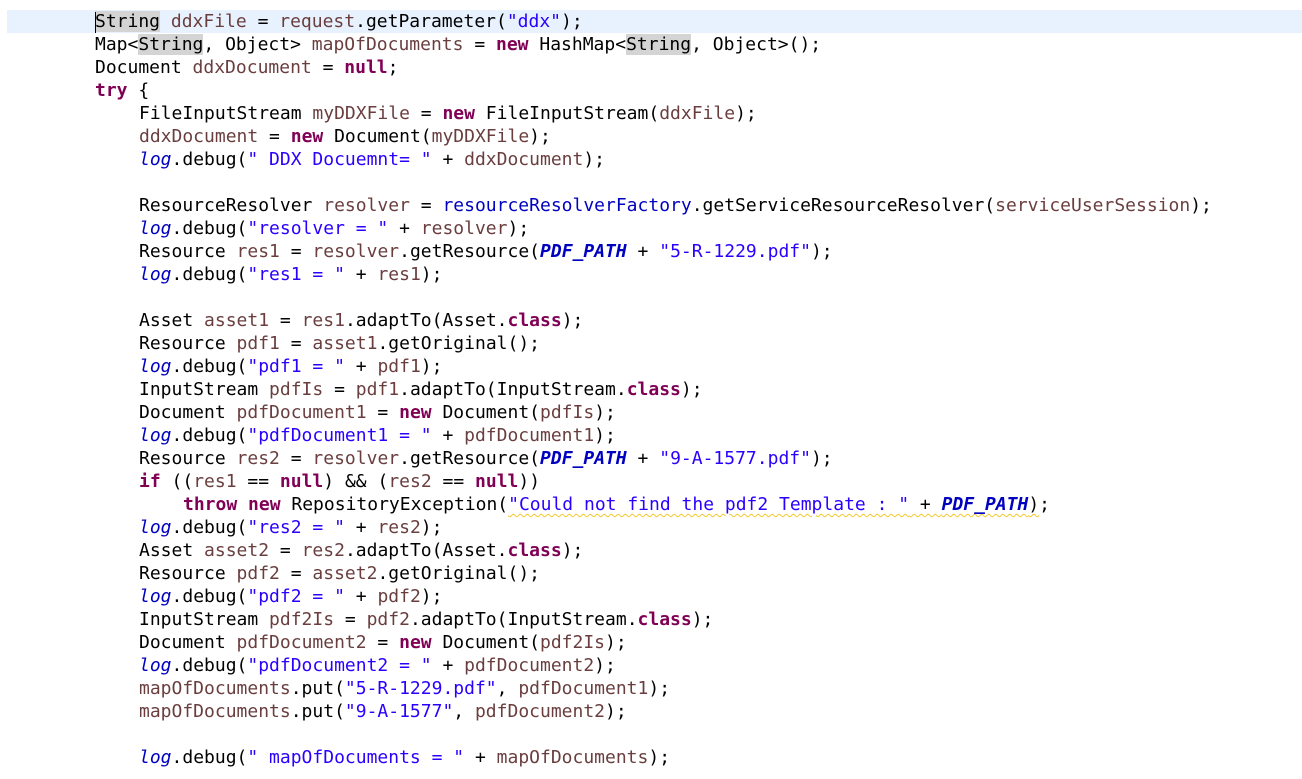 This screenshot has width=1302, height=779. I want to click on code-line: Resource pdf1 = asset1.getOriginal();, so click(651, 343).